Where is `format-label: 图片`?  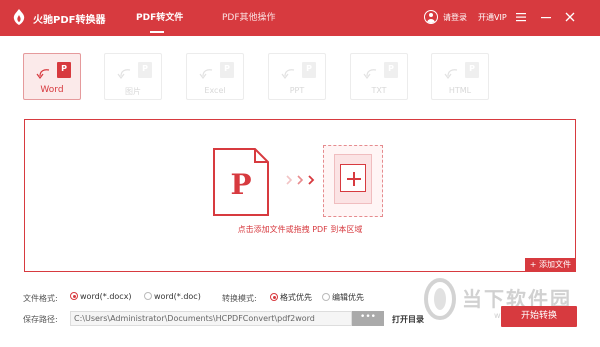
format-label: 图片 is located at coordinates (133, 91).